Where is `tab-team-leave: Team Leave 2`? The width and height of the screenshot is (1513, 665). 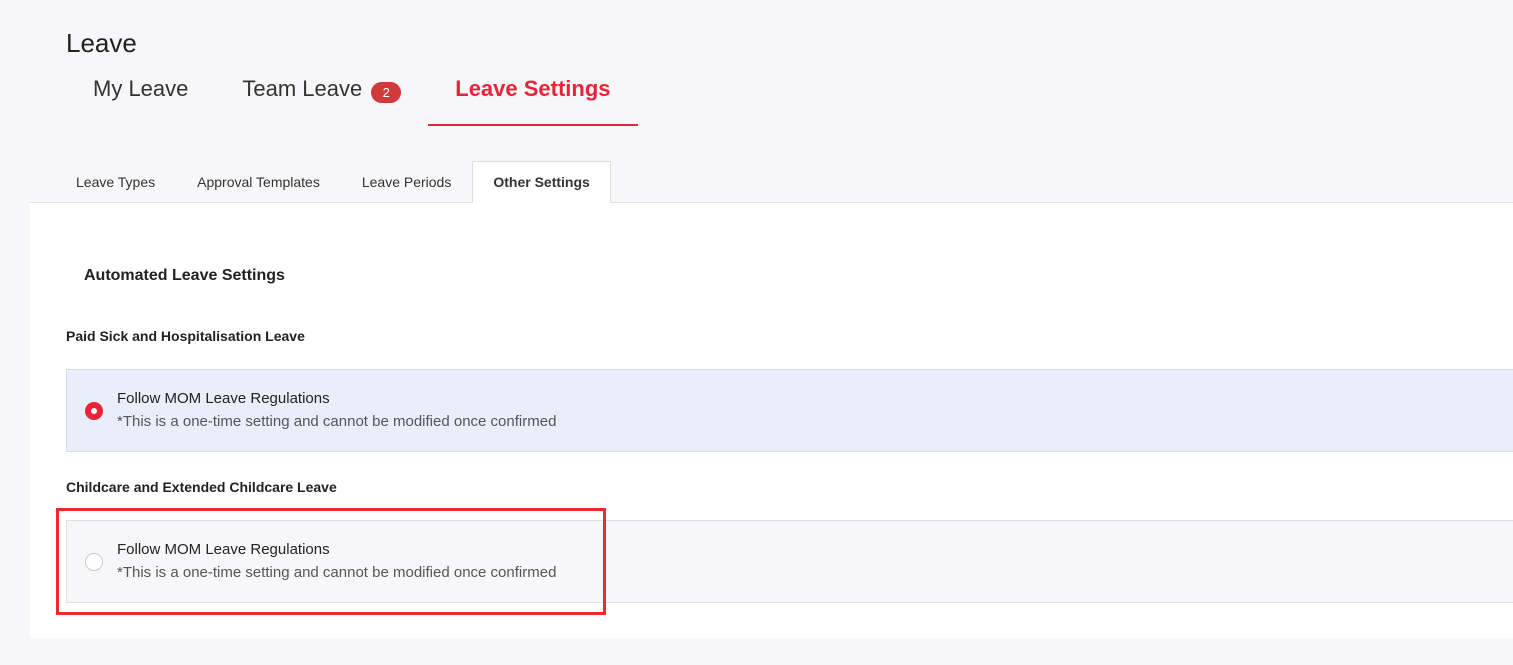 tab-team-leave: Team Leave 2 is located at coordinates (321, 98).